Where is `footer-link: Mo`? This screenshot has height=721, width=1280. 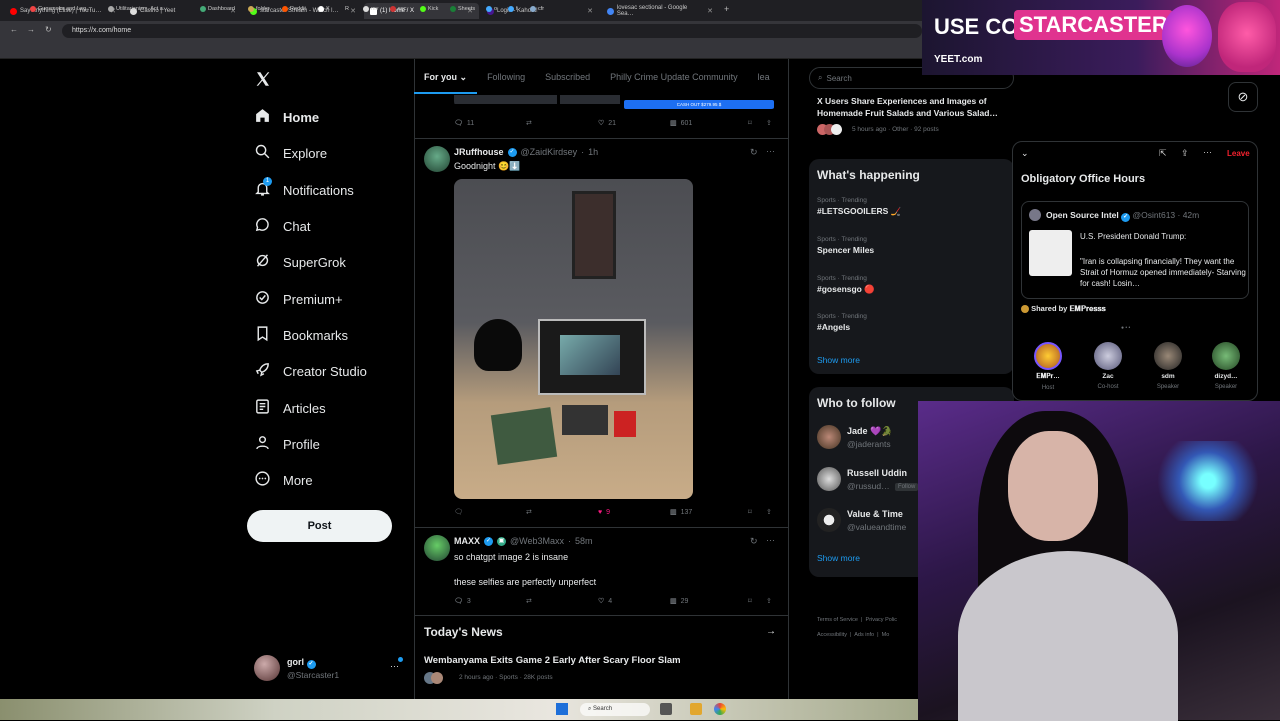
footer-link: Mo is located at coordinates (886, 635).